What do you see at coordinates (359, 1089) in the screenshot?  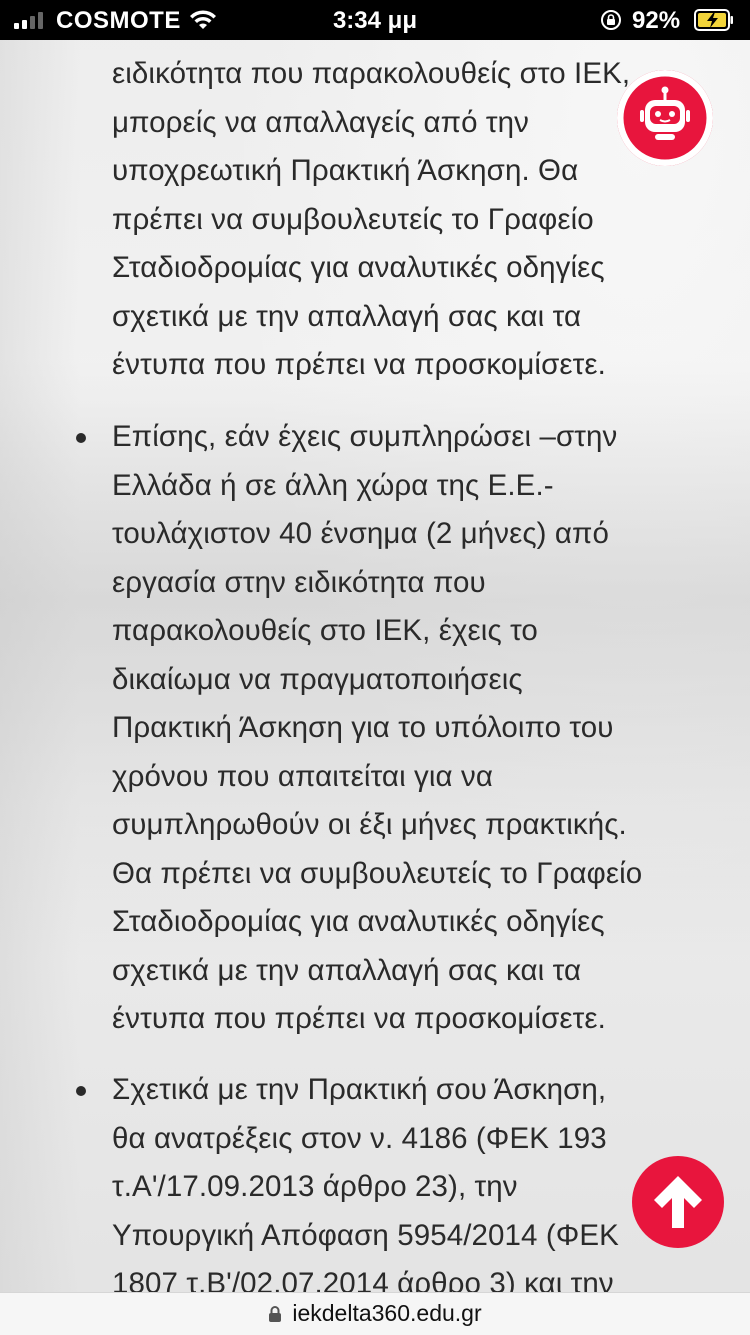 I see `text-line: Σχετικά με την Πρακτική σου Άσκηση,` at bounding box center [359, 1089].